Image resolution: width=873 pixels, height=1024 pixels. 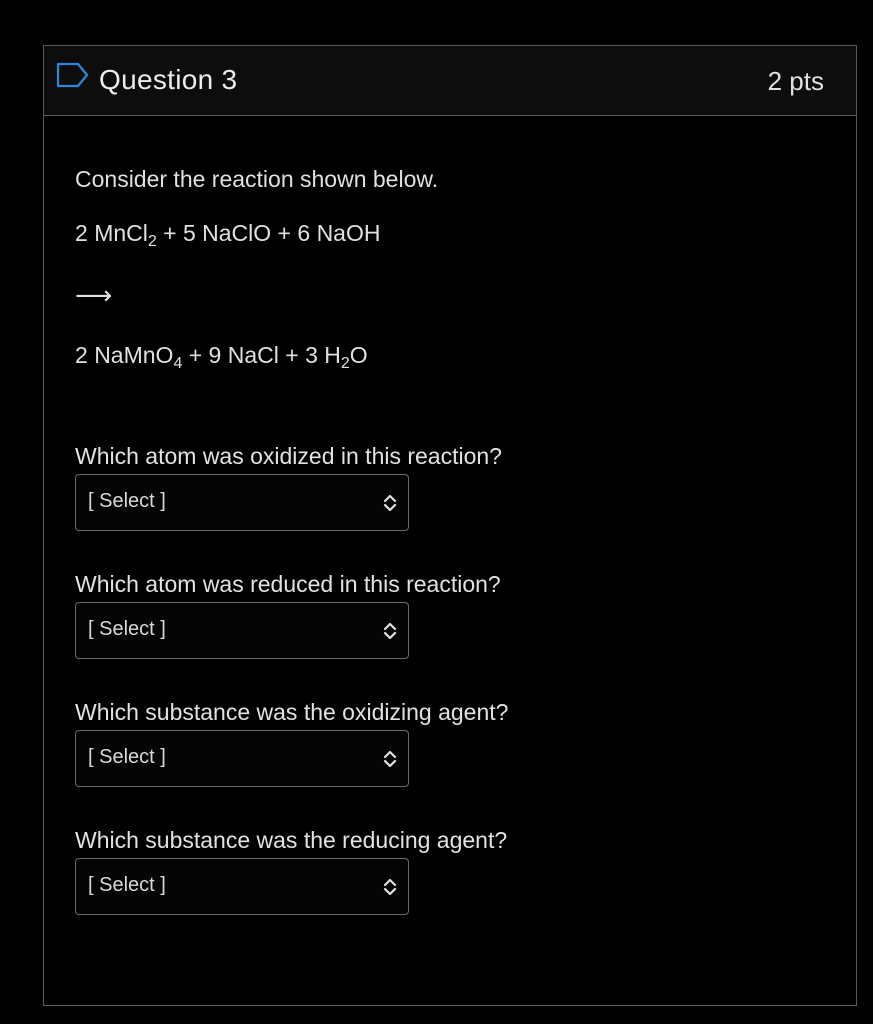 I want to click on select-reducing-agent: [ Select ], so click(x=242, y=886).